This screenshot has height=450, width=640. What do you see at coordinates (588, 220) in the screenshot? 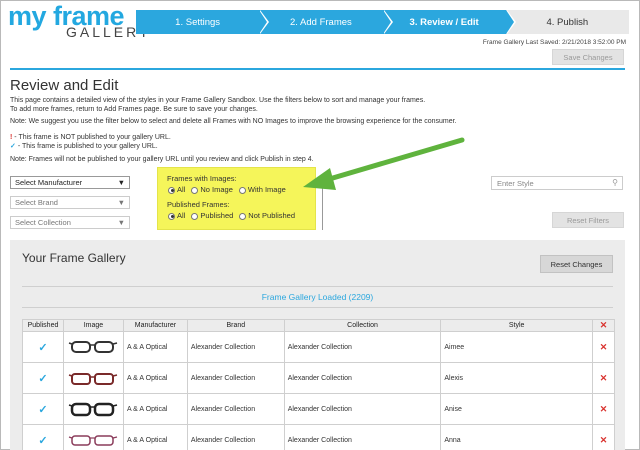
I see `reset-filters-button: Reset Filters` at bounding box center [588, 220].